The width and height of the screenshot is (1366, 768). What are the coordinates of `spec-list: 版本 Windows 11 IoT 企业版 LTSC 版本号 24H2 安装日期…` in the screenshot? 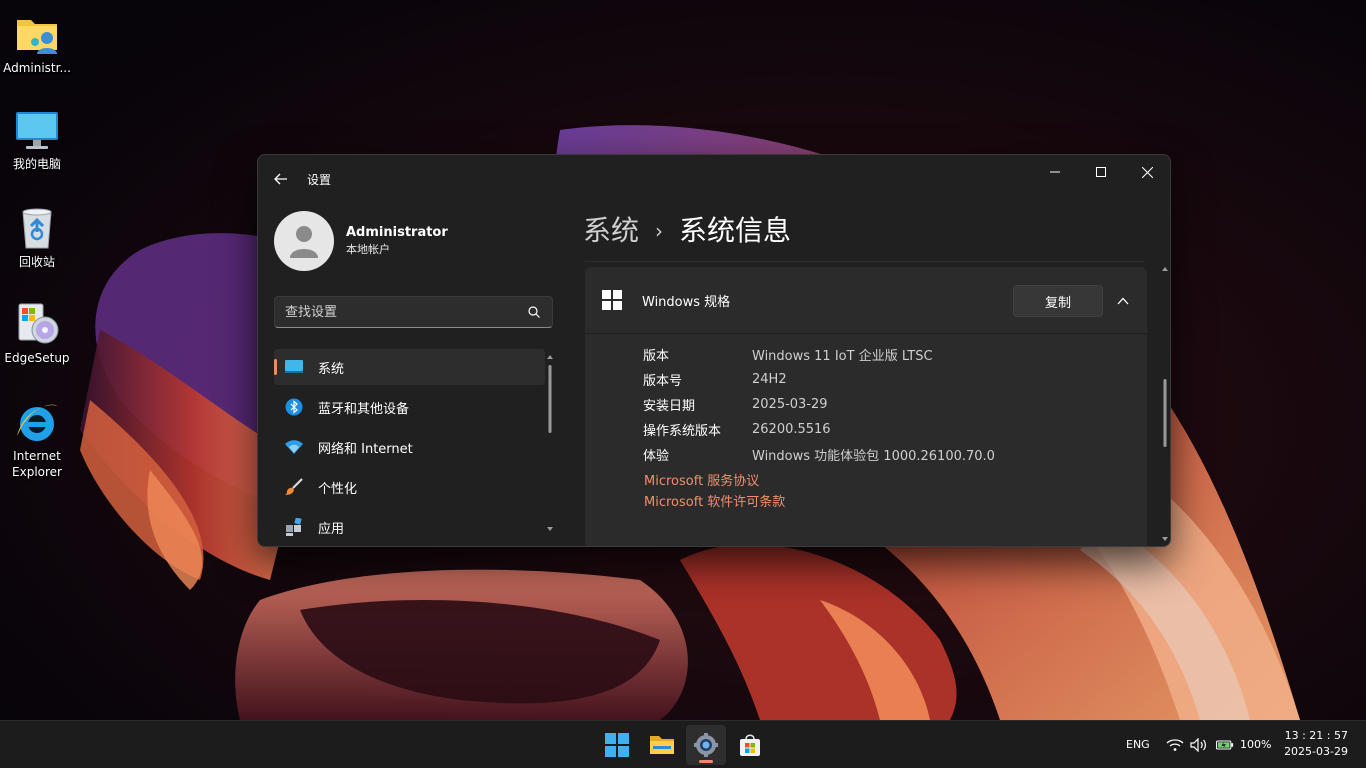 It's located at (866, 423).